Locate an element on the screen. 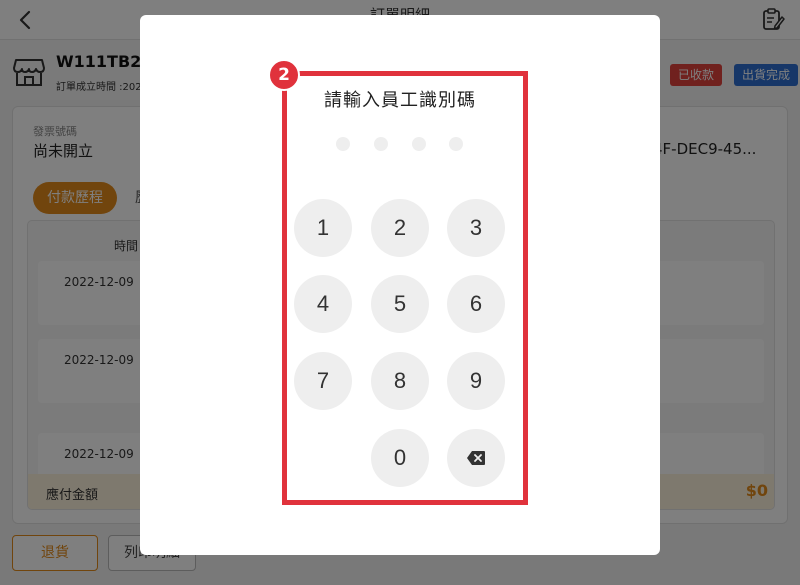 This screenshot has width=800, height=585. keypad-key-6: 6 is located at coordinates (476, 304).